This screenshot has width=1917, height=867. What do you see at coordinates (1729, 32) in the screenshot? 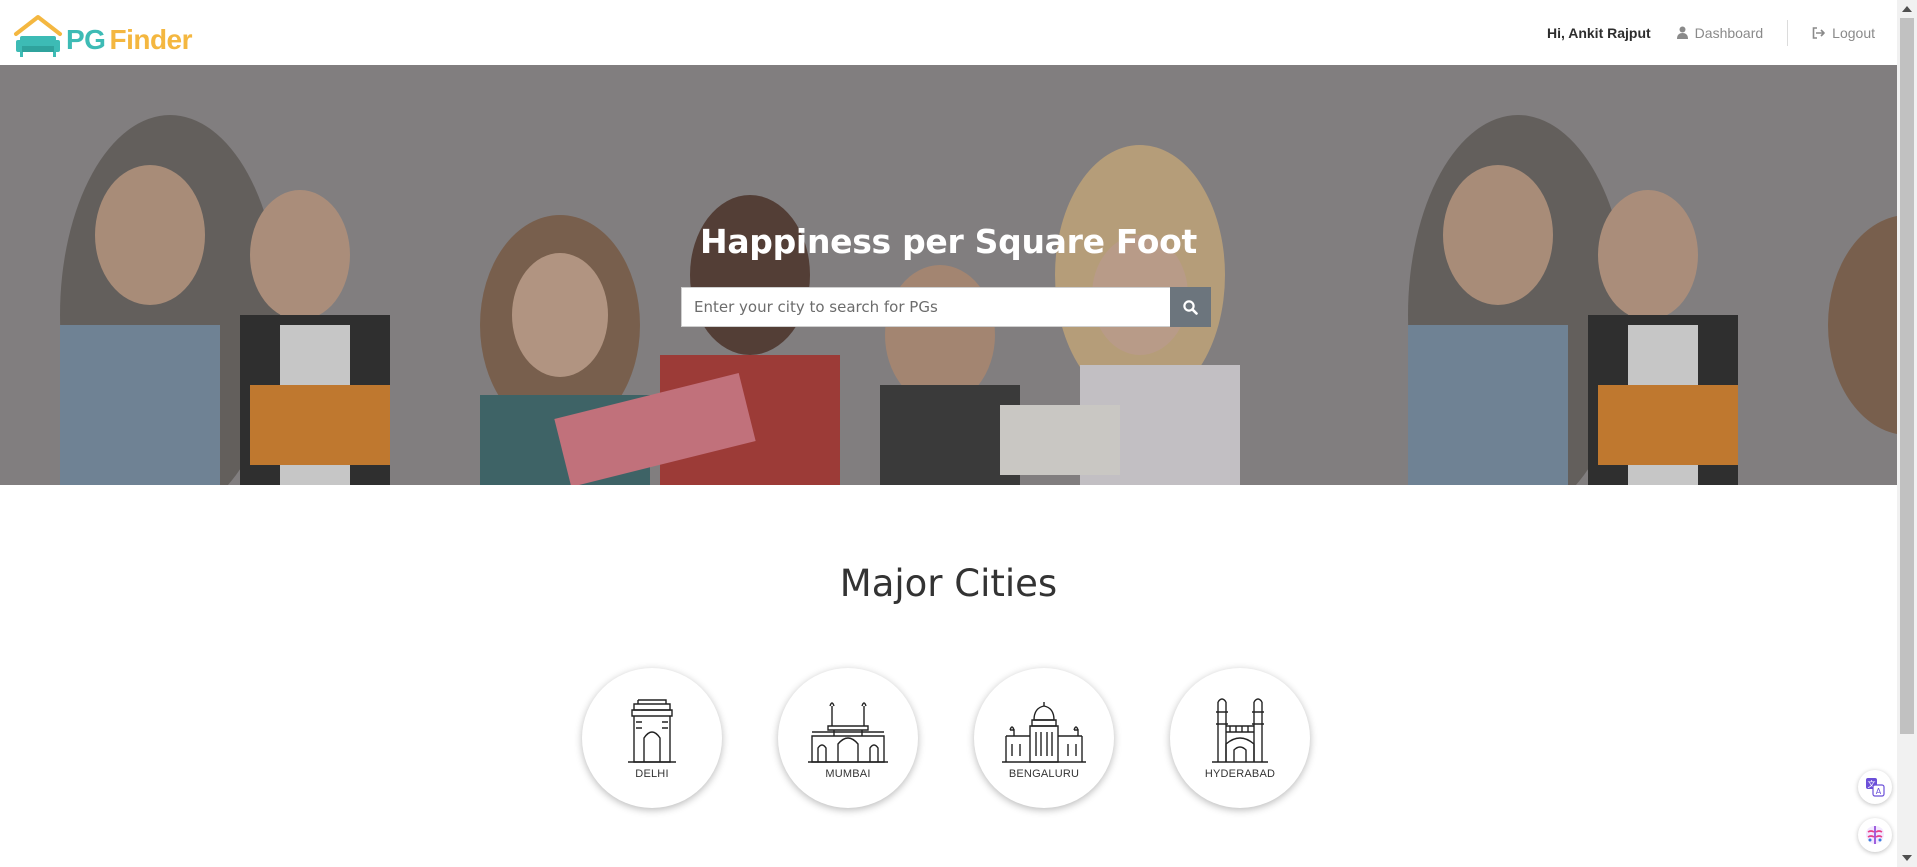
I see `dashboard-label: Dashboard` at bounding box center [1729, 32].